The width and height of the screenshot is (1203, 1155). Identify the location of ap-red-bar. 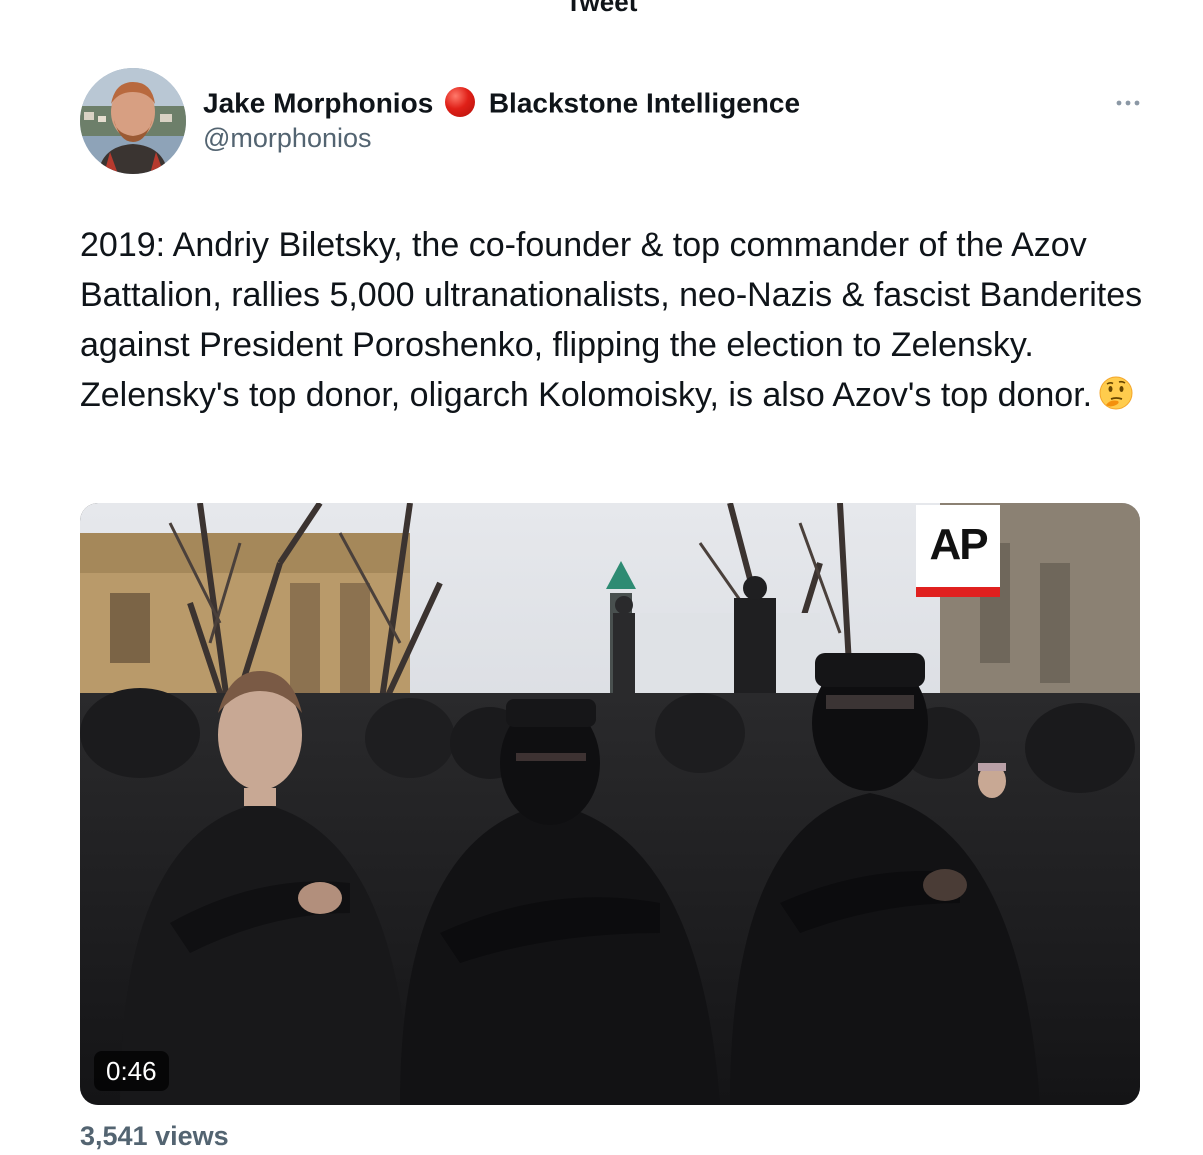
(958, 592).